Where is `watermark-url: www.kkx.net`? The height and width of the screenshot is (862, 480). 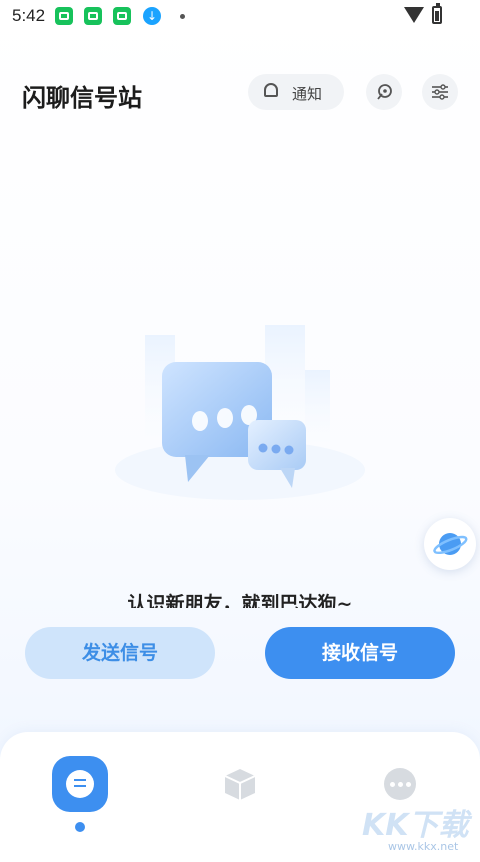
watermark-url: www.kkx.net is located at coordinates (423, 846).